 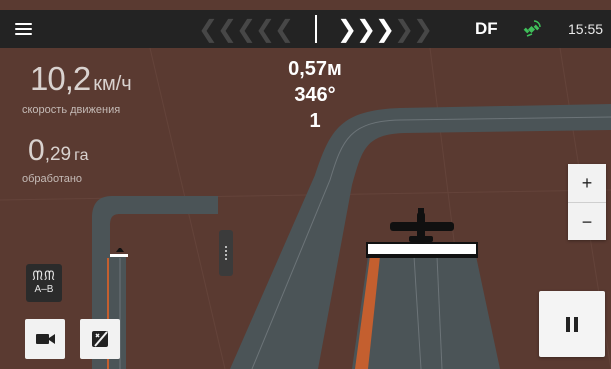 I want to click on pause-button, so click(x=572, y=324).